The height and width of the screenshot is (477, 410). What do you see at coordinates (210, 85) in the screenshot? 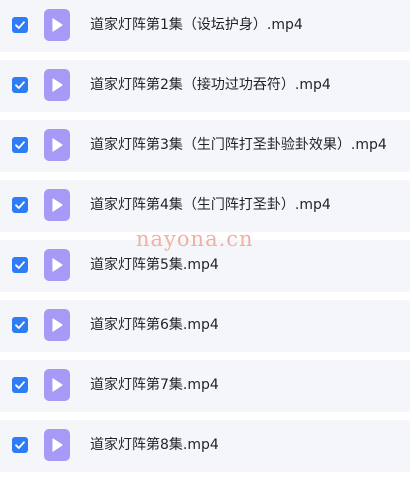
I see `file-name: 道家灯阵第2集（接功过功吞符）.mp4` at bounding box center [210, 85].